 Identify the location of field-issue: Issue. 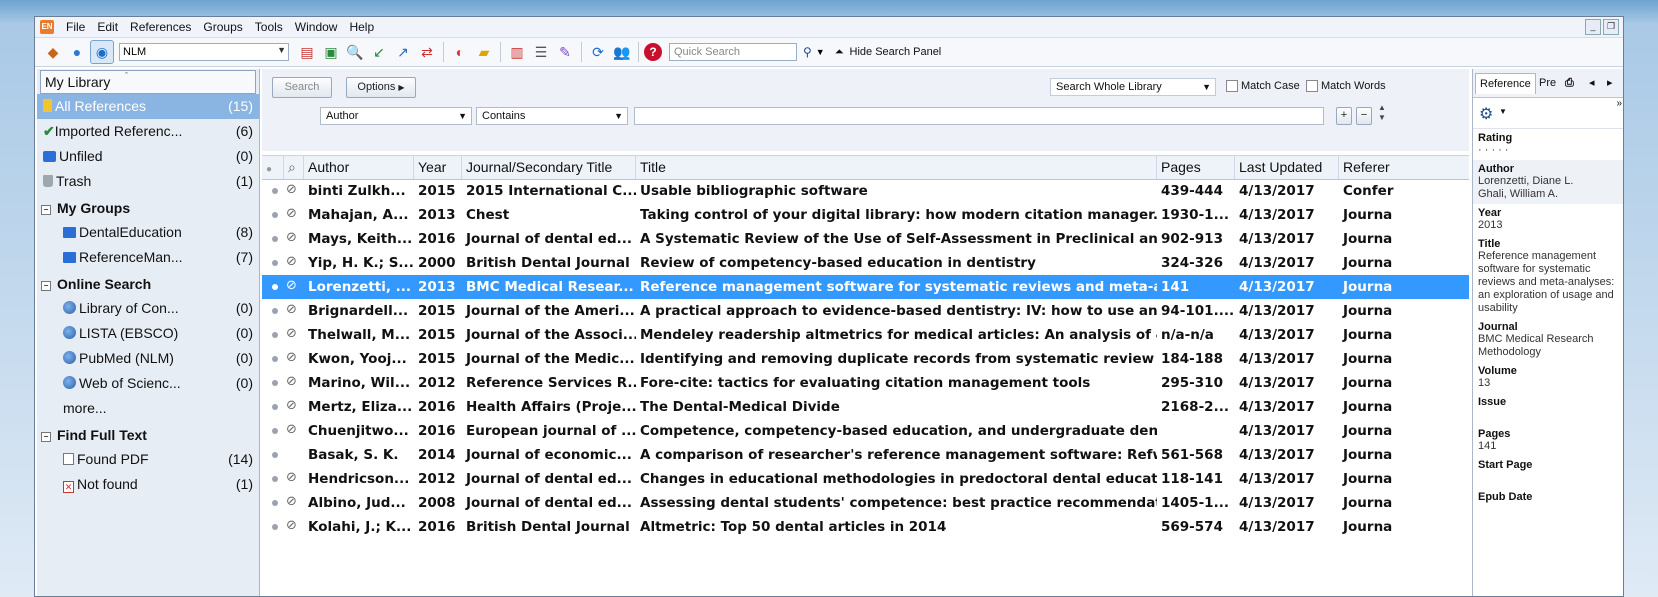
(1548, 409).